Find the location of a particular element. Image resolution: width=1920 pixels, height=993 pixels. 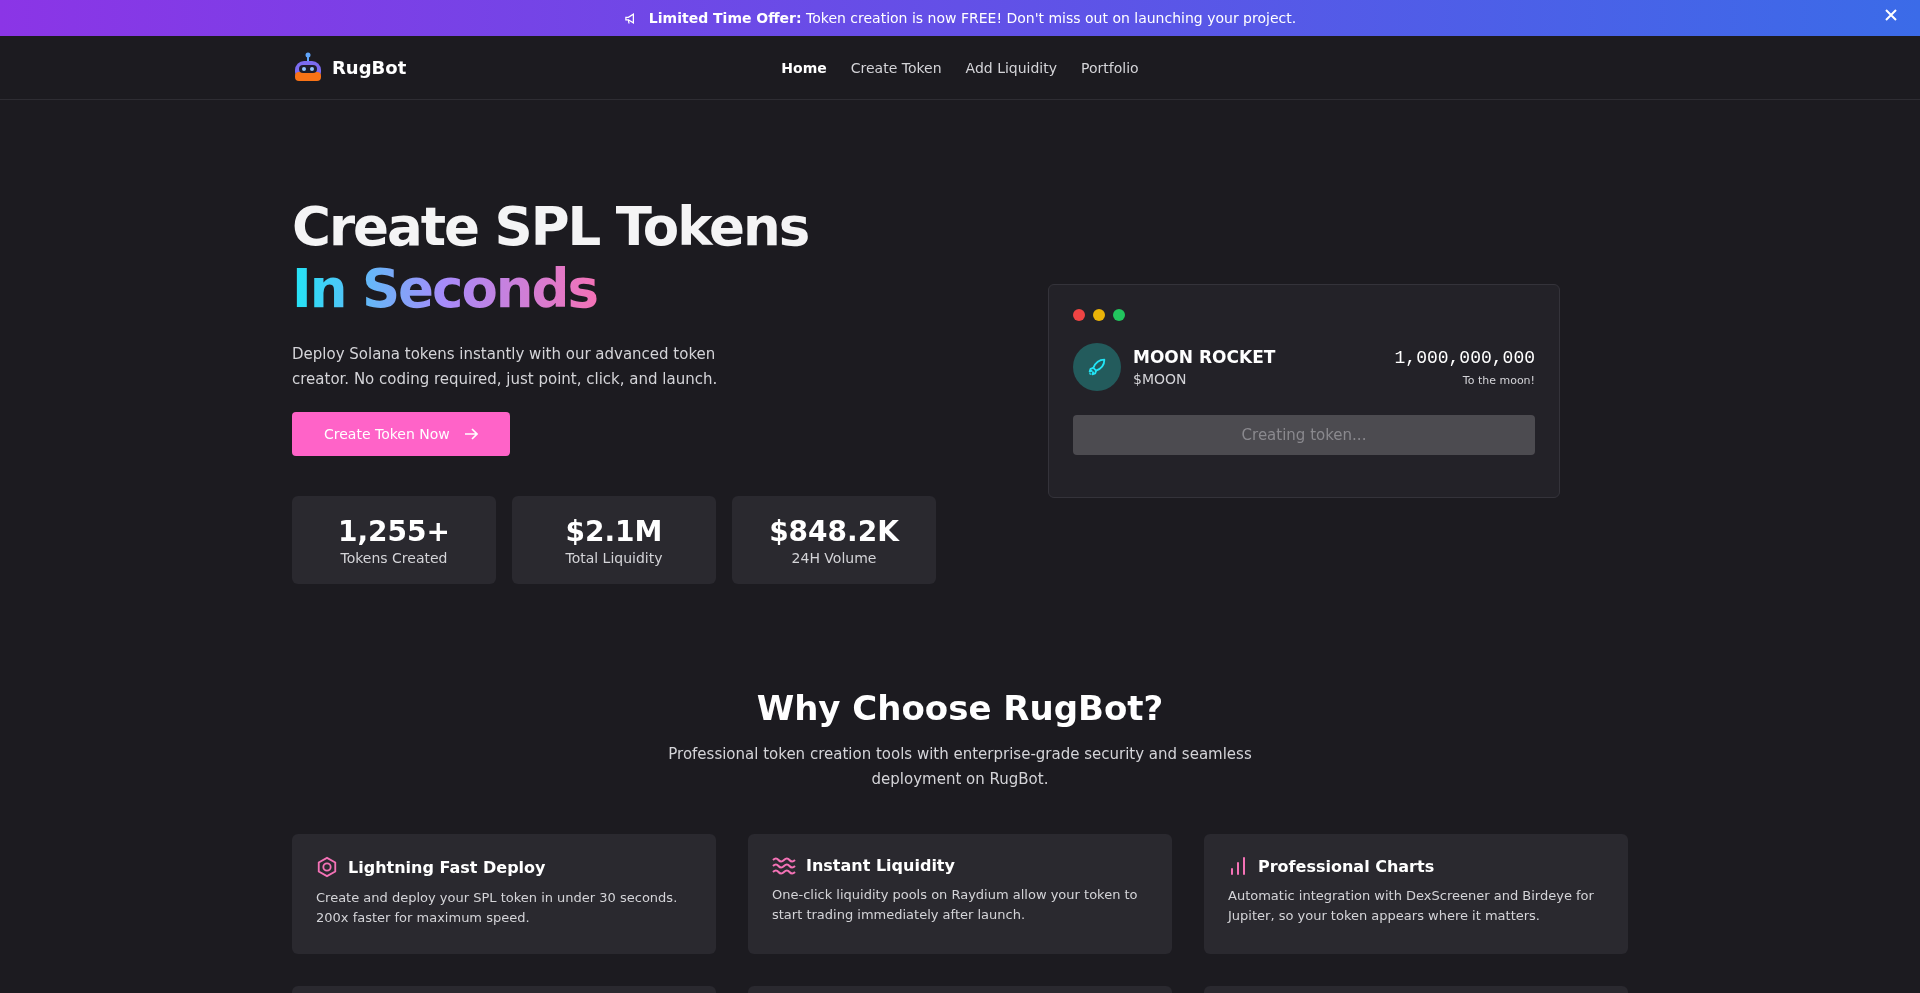

hero-title: Create SPL Tokens is located at coordinates (551, 227).